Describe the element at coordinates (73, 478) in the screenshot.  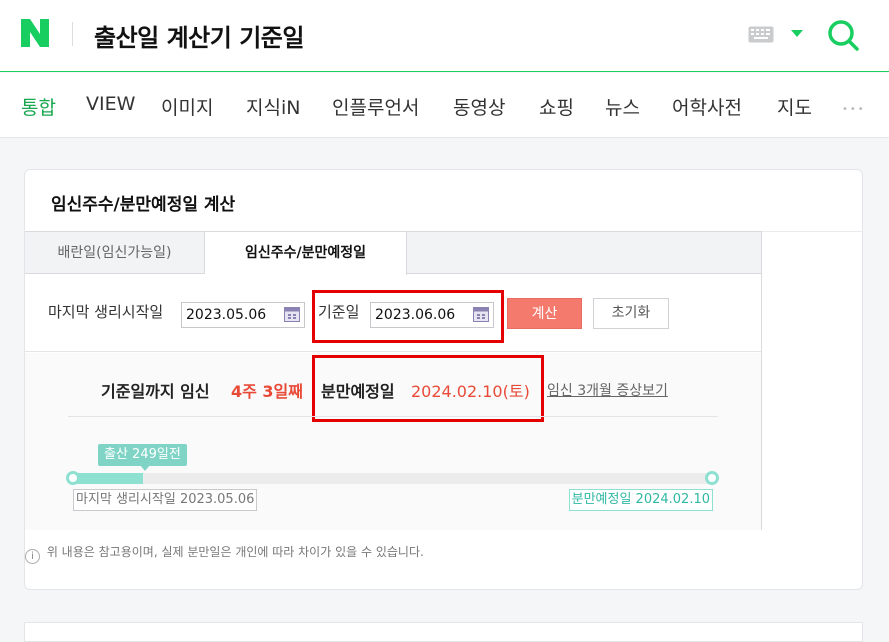
I see `start-dot` at that location.